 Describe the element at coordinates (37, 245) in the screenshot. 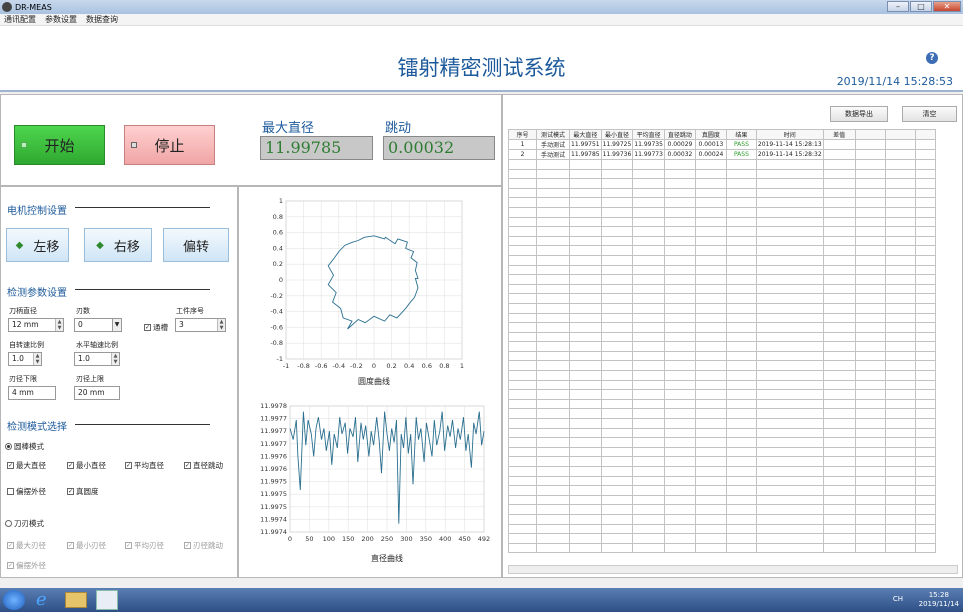

I see `move-left-button: ◆ 左移` at that location.